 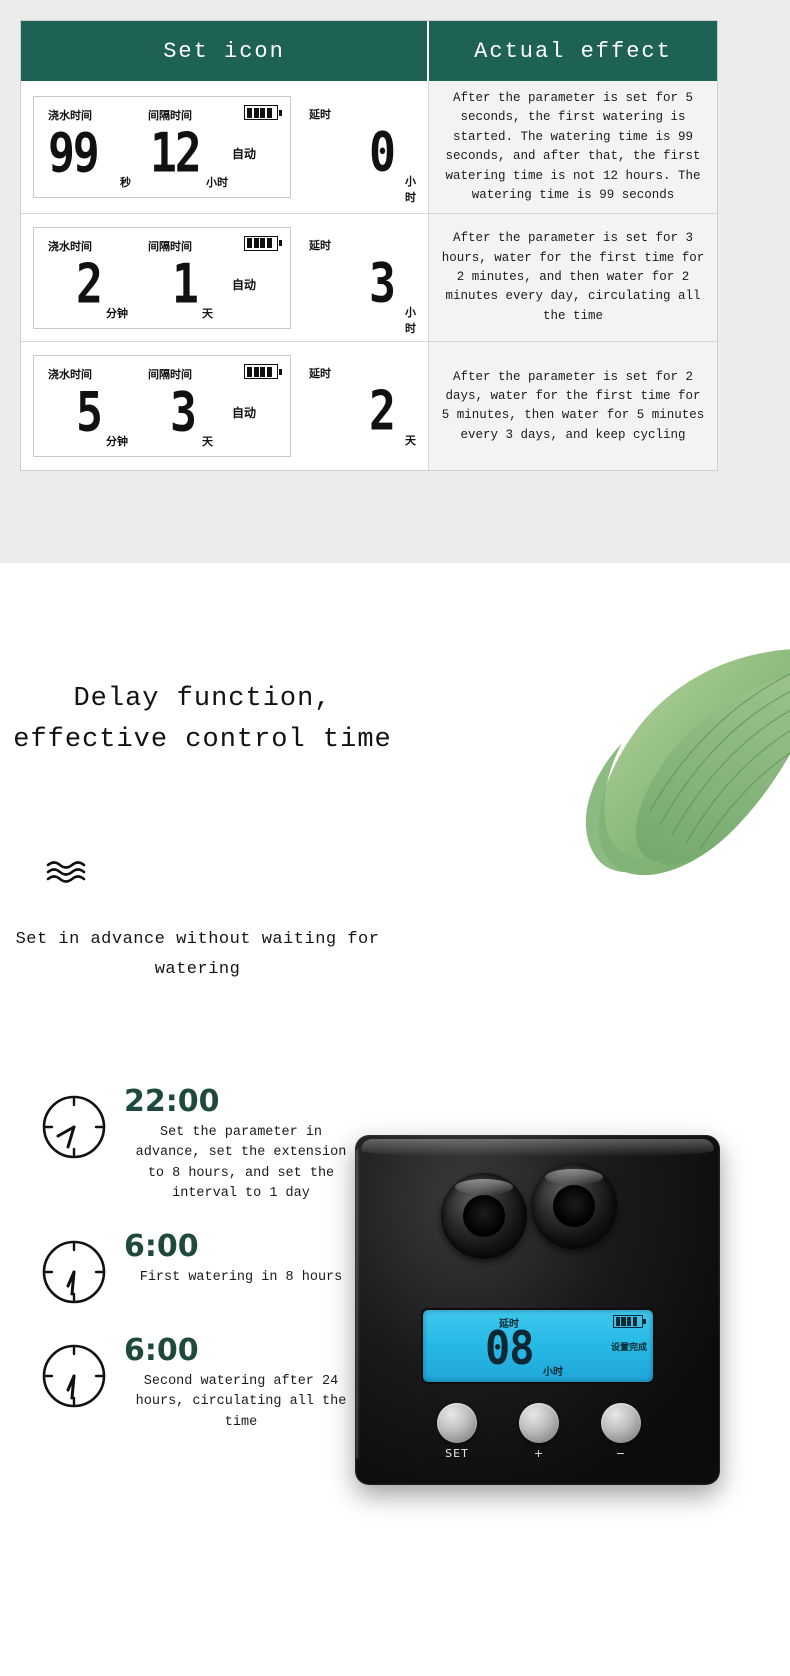 I want to click on interval-time-unit: 小时, so click(x=217, y=183).